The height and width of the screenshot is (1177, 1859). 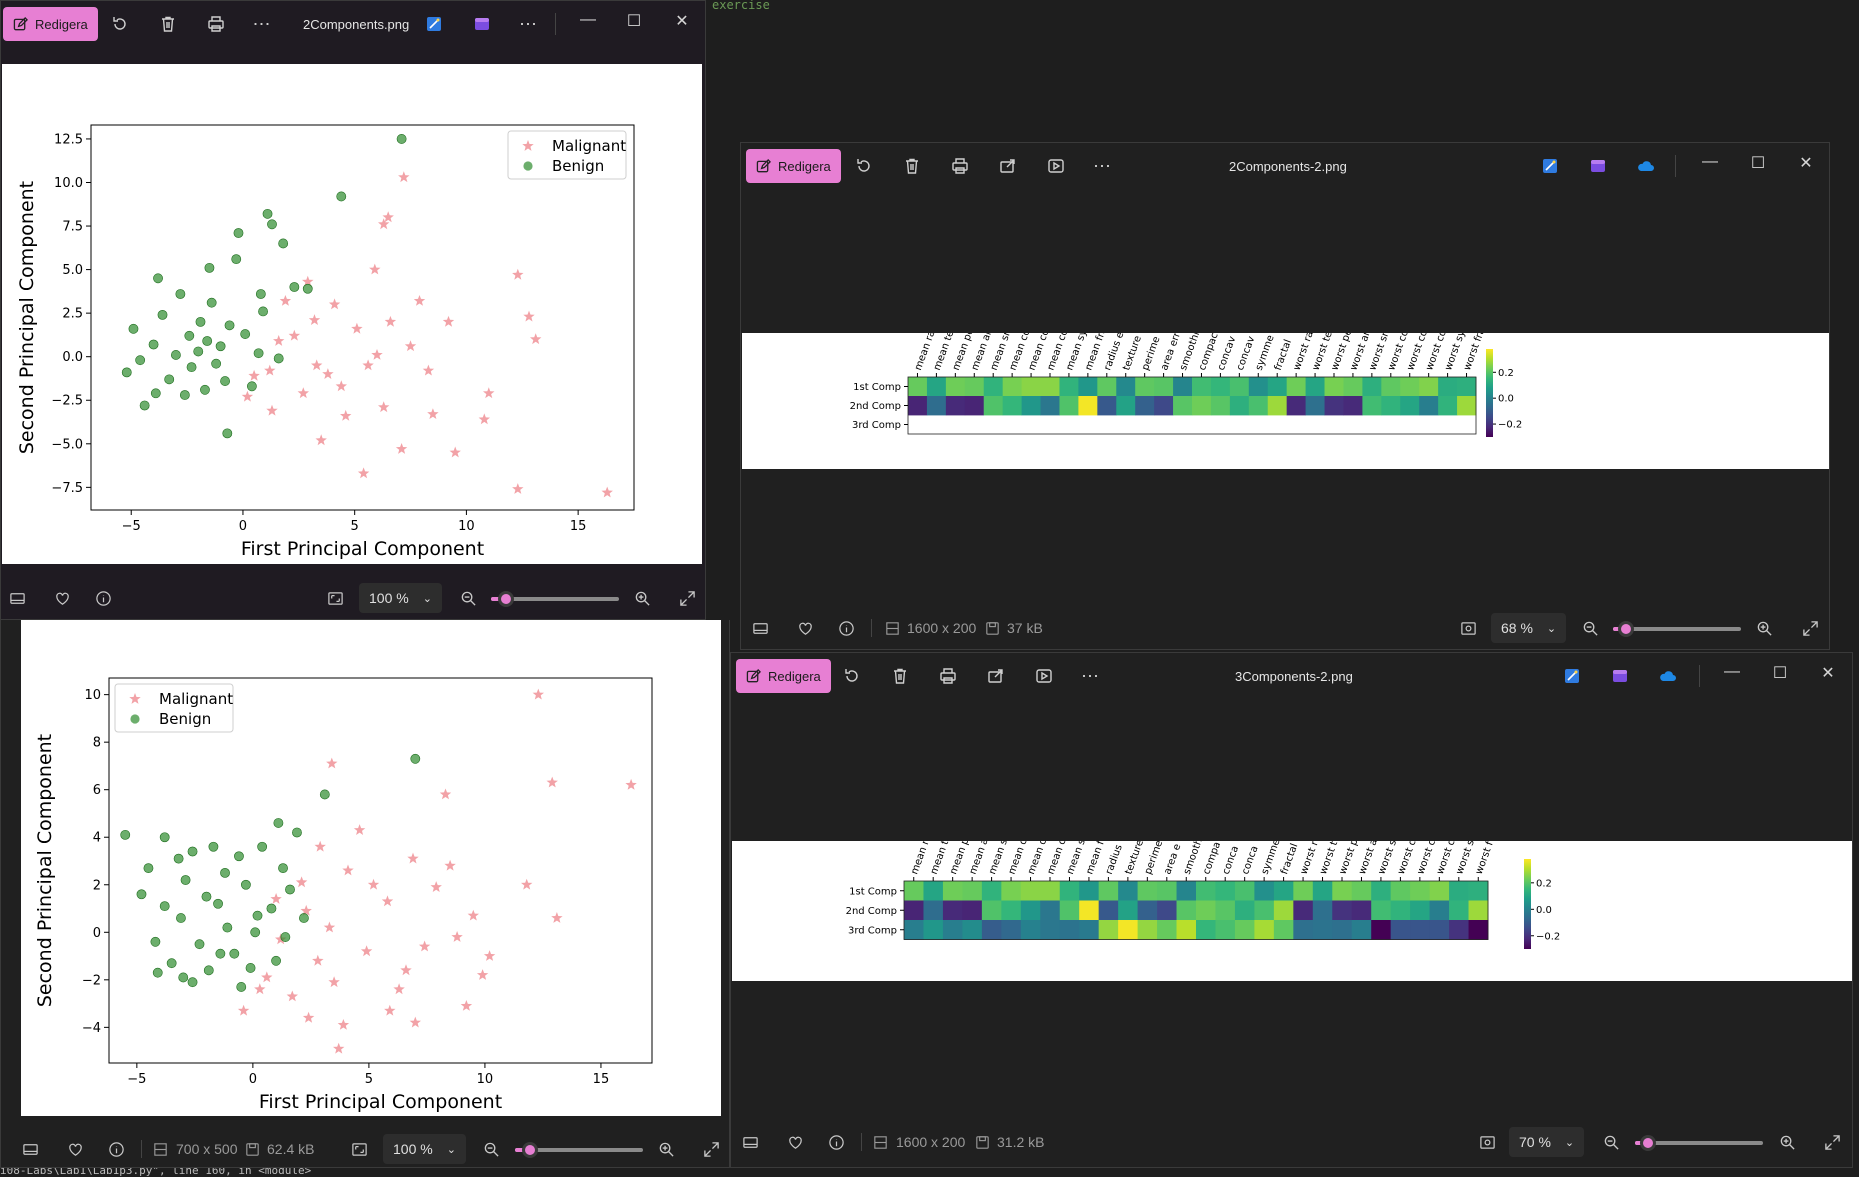 What do you see at coordinates (528, 24) in the screenshot?
I see `more-icon-2: ⋯` at bounding box center [528, 24].